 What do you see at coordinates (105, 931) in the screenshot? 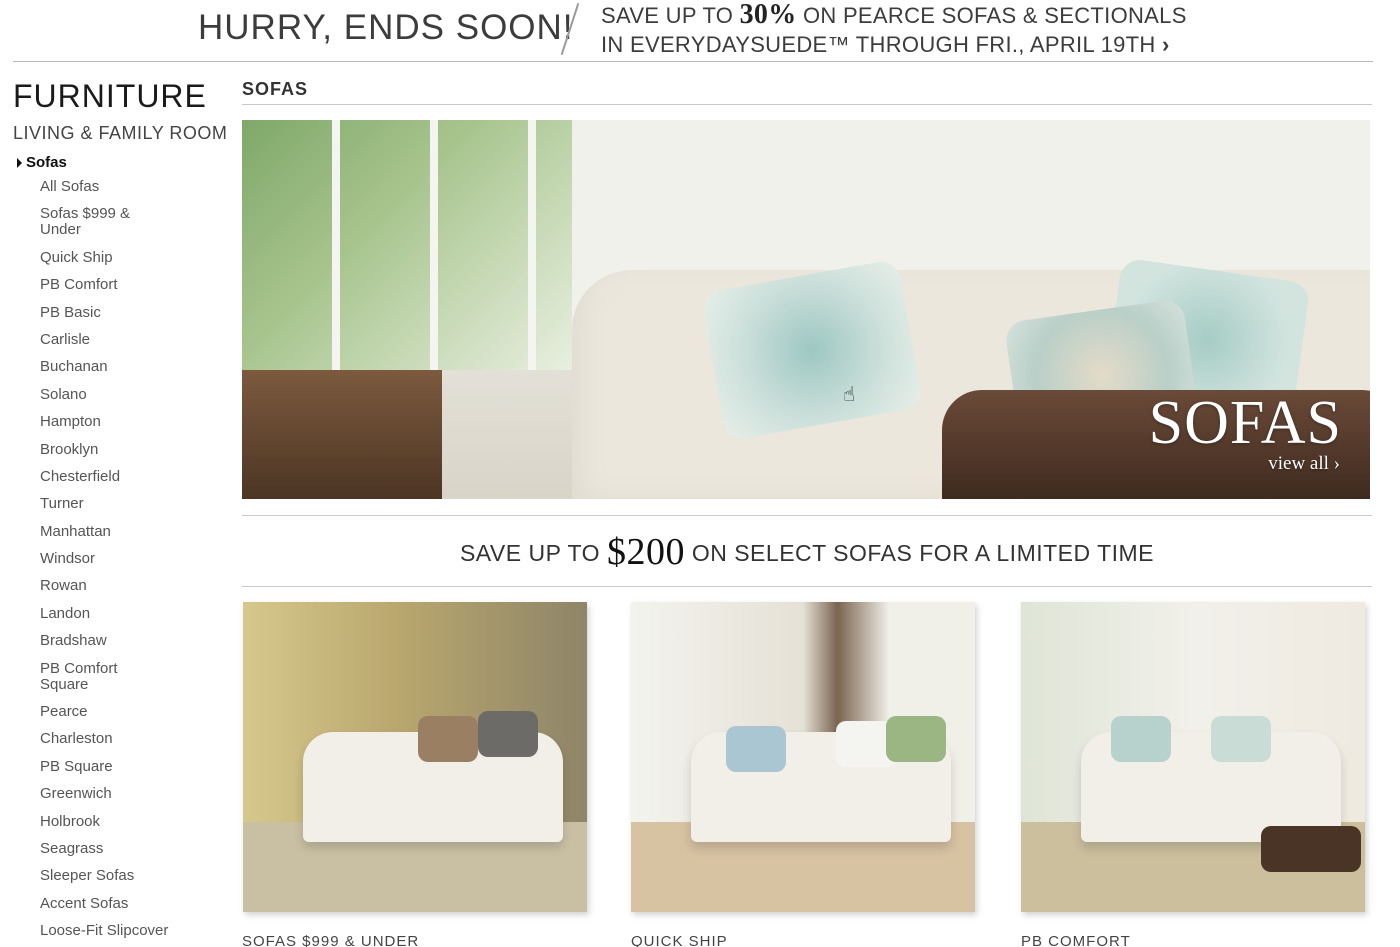
I see `sidebar-item: Loose-Fit Slipcover` at bounding box center [105, 931].